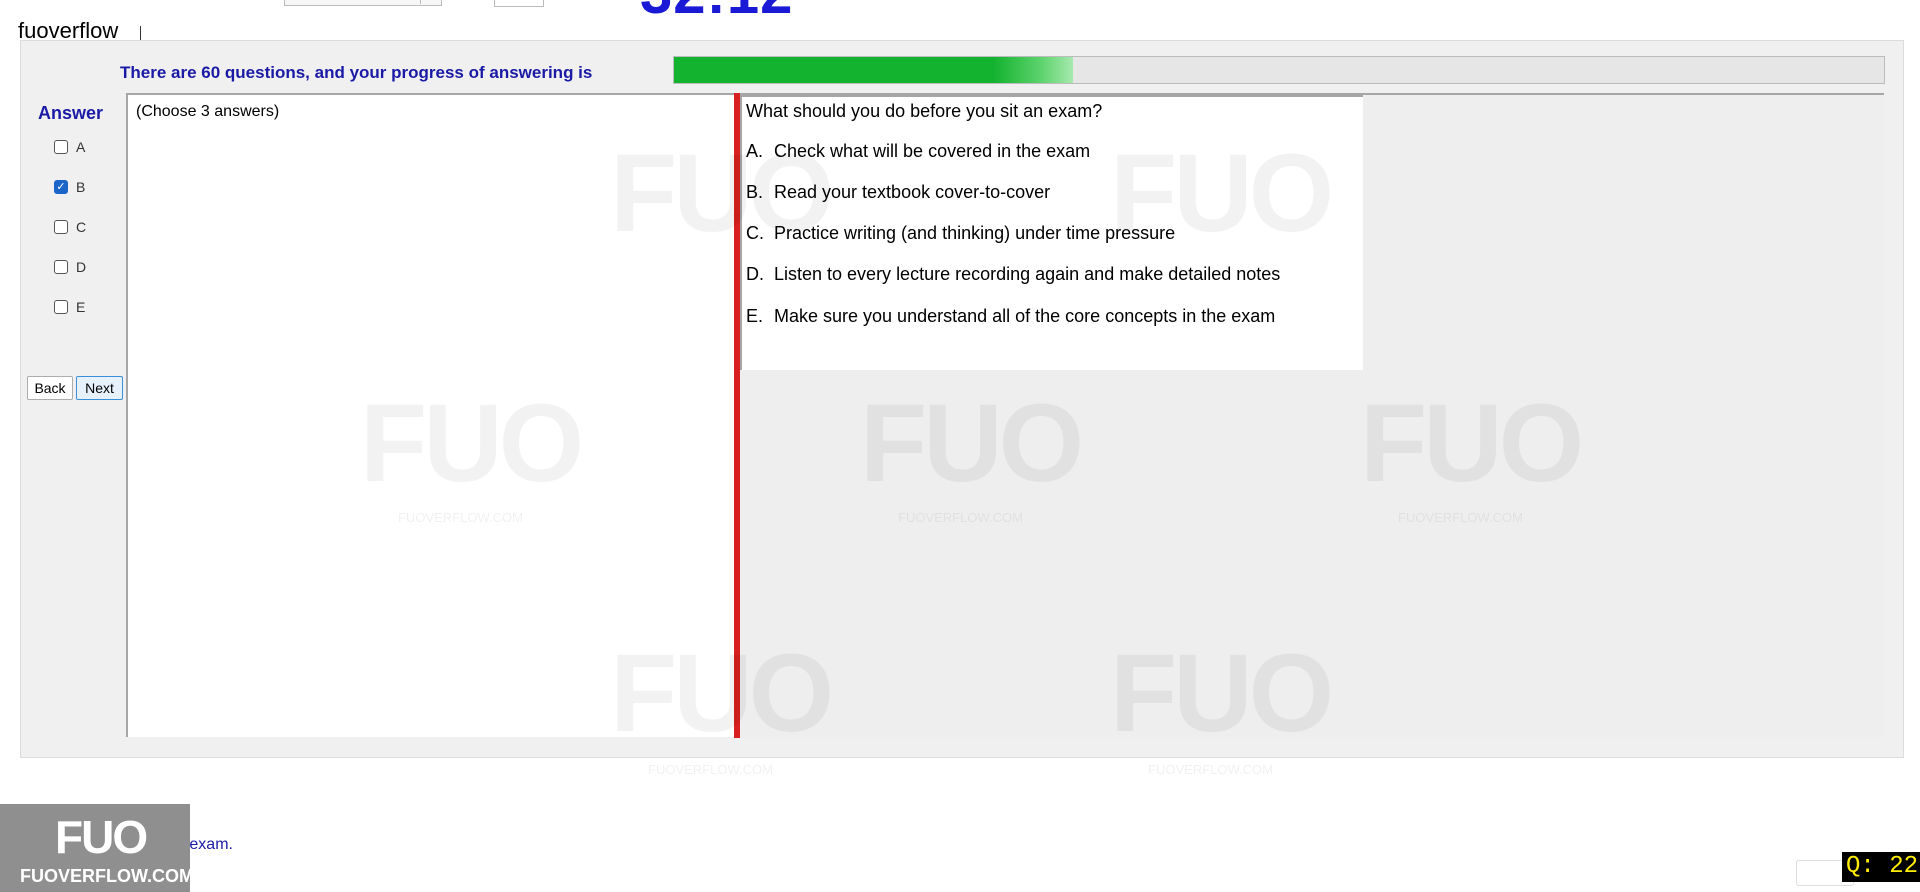 The height and width of the screenshot is (892, 1920). What do you see at coordinates (61, 307) in the screenshot?
I see `checkbox-e` at bounding box center [61, 307].